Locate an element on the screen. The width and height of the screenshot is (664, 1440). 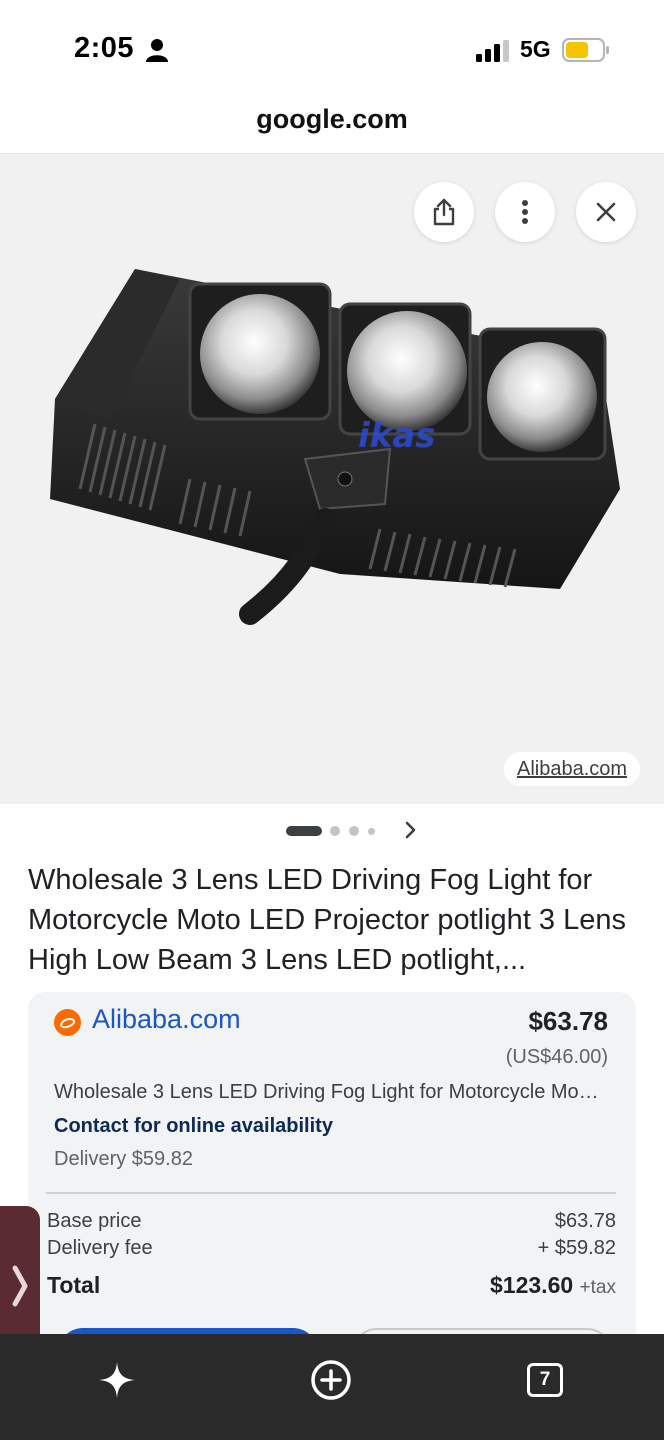
share-icon is located at coordinates (444, 212).